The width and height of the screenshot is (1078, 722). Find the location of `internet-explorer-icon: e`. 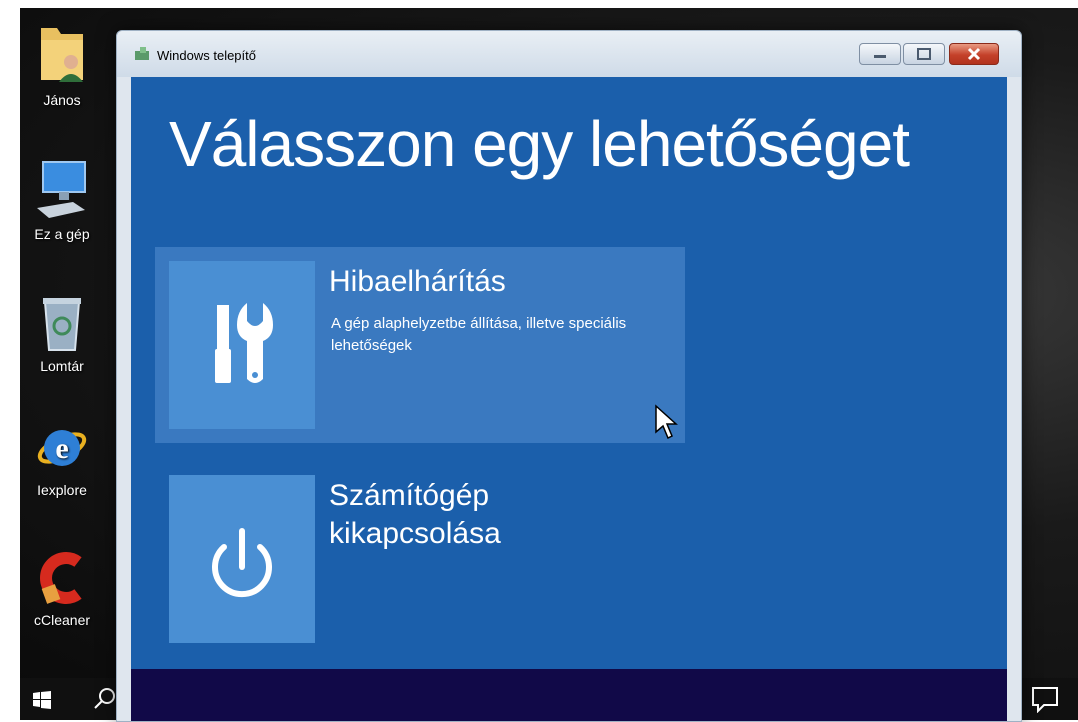

internet-explorer-icon: e is located at coordinates (62, 448).